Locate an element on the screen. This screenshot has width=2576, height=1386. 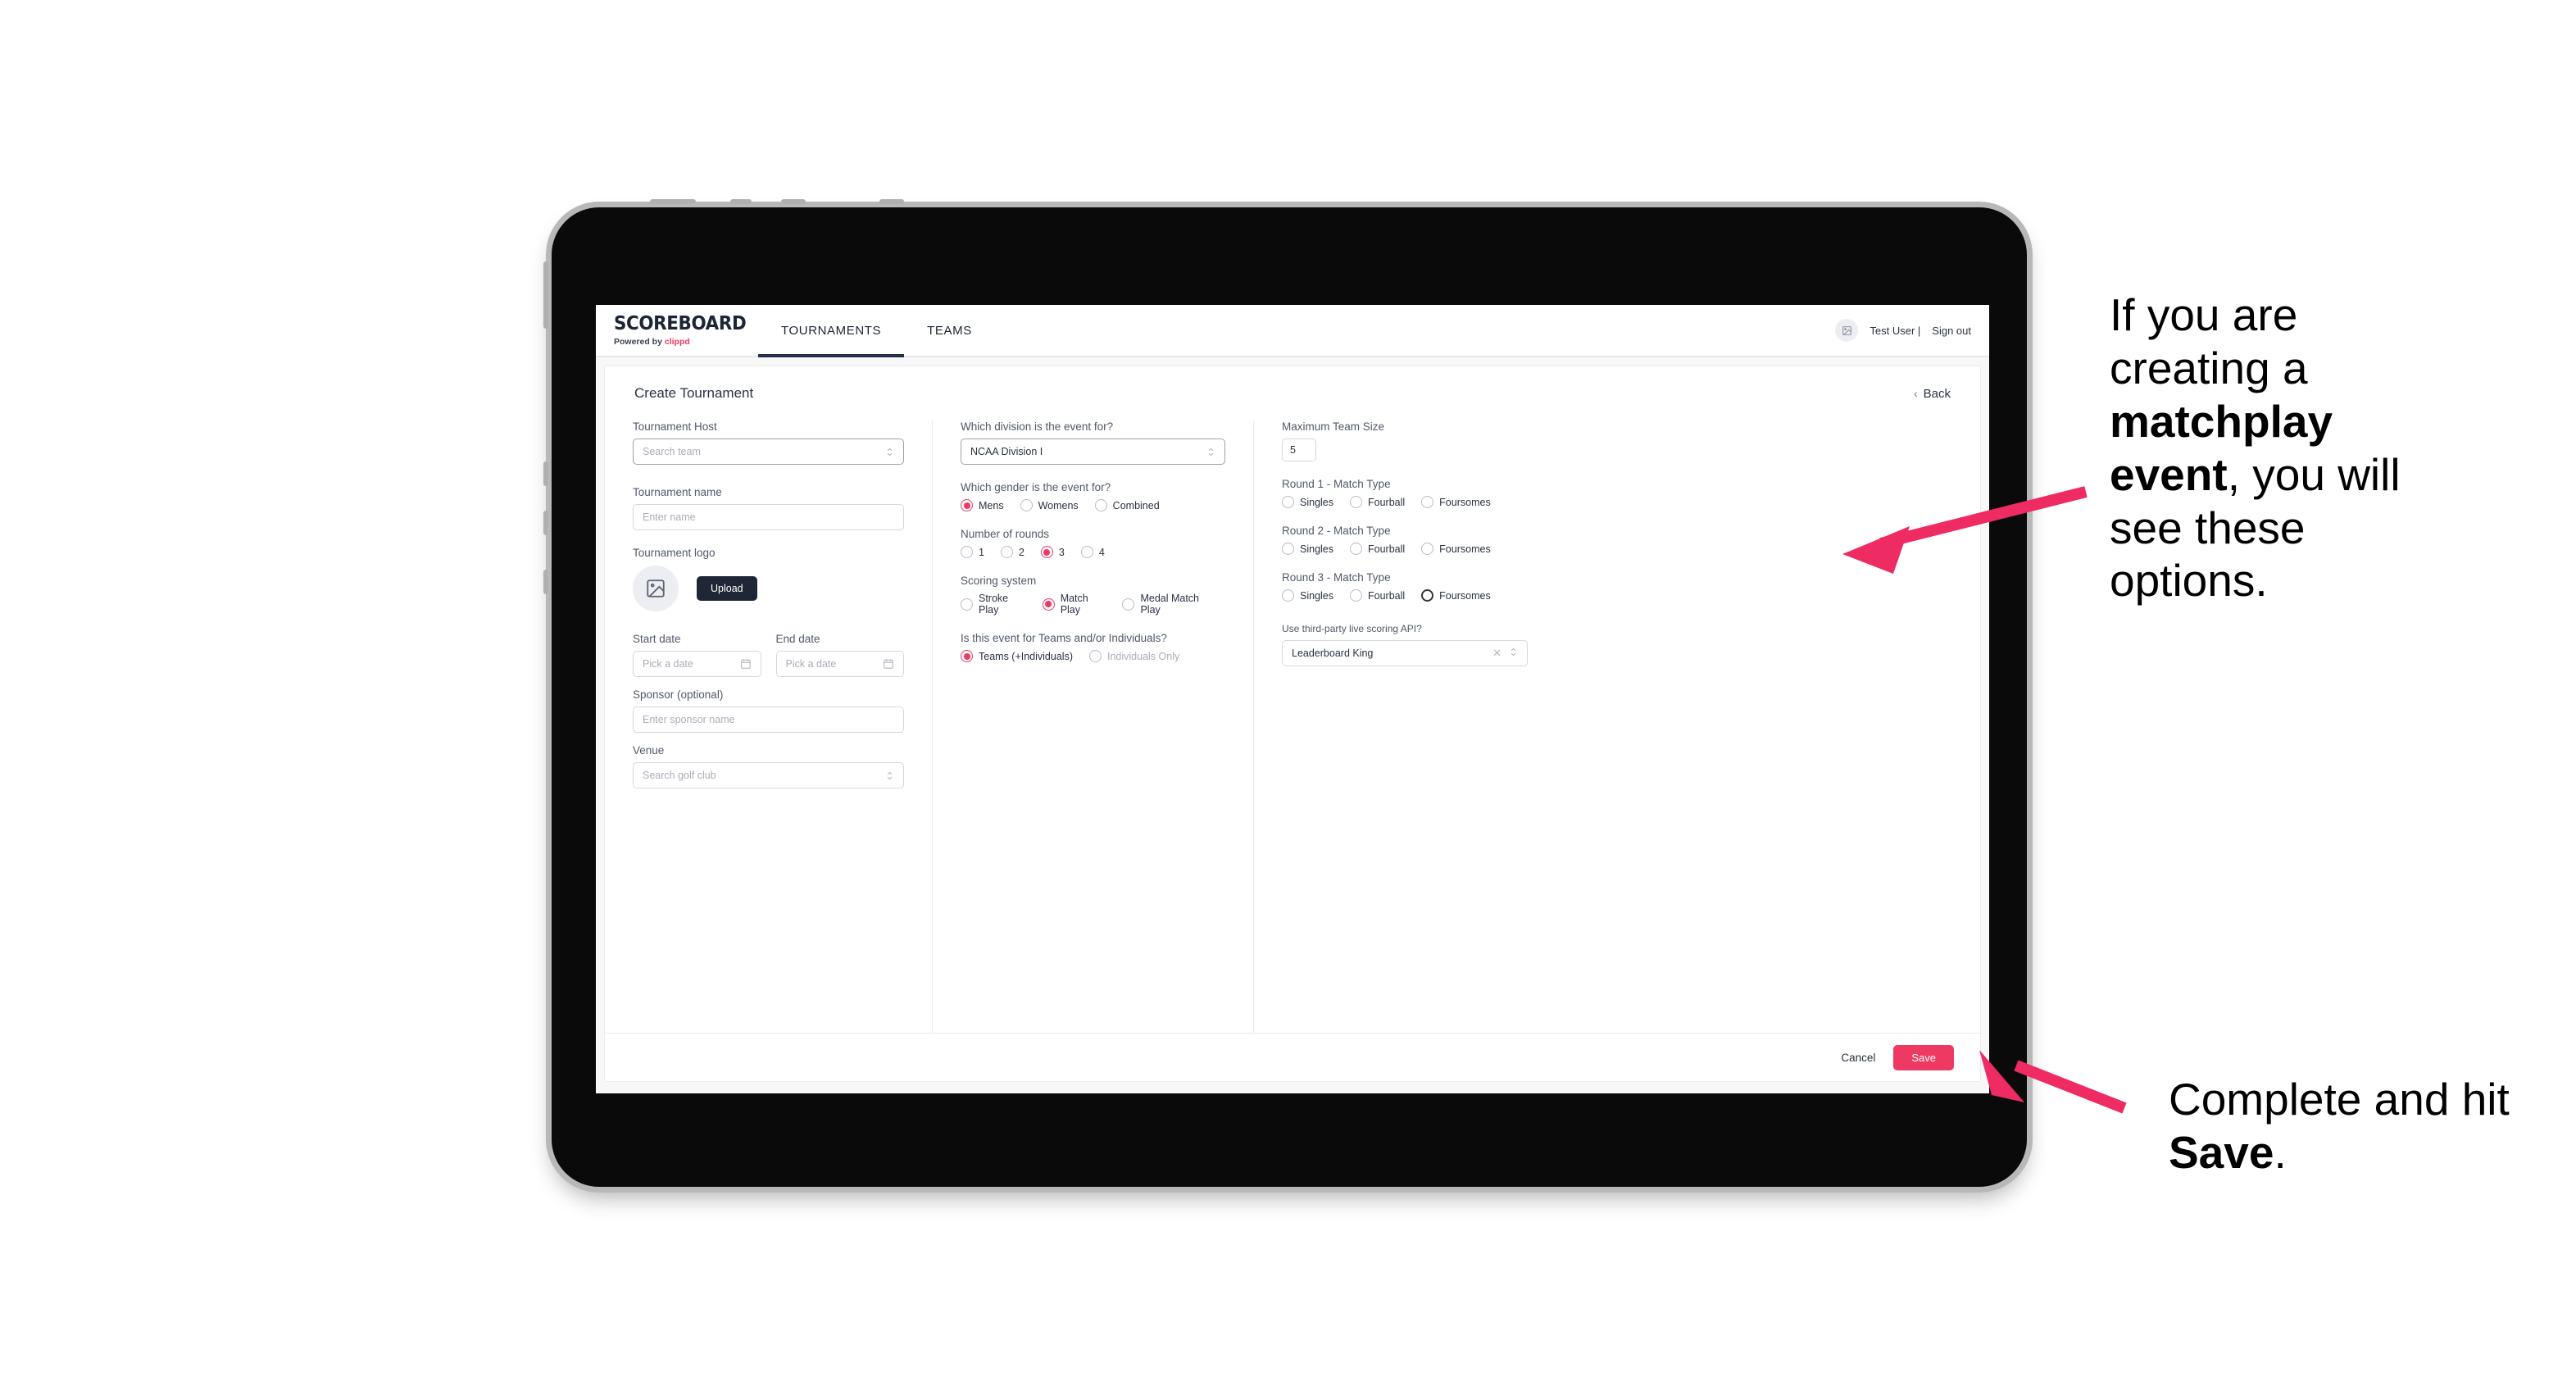
round1-option-fourball: Fourball is located at coordinates (1377, 502).